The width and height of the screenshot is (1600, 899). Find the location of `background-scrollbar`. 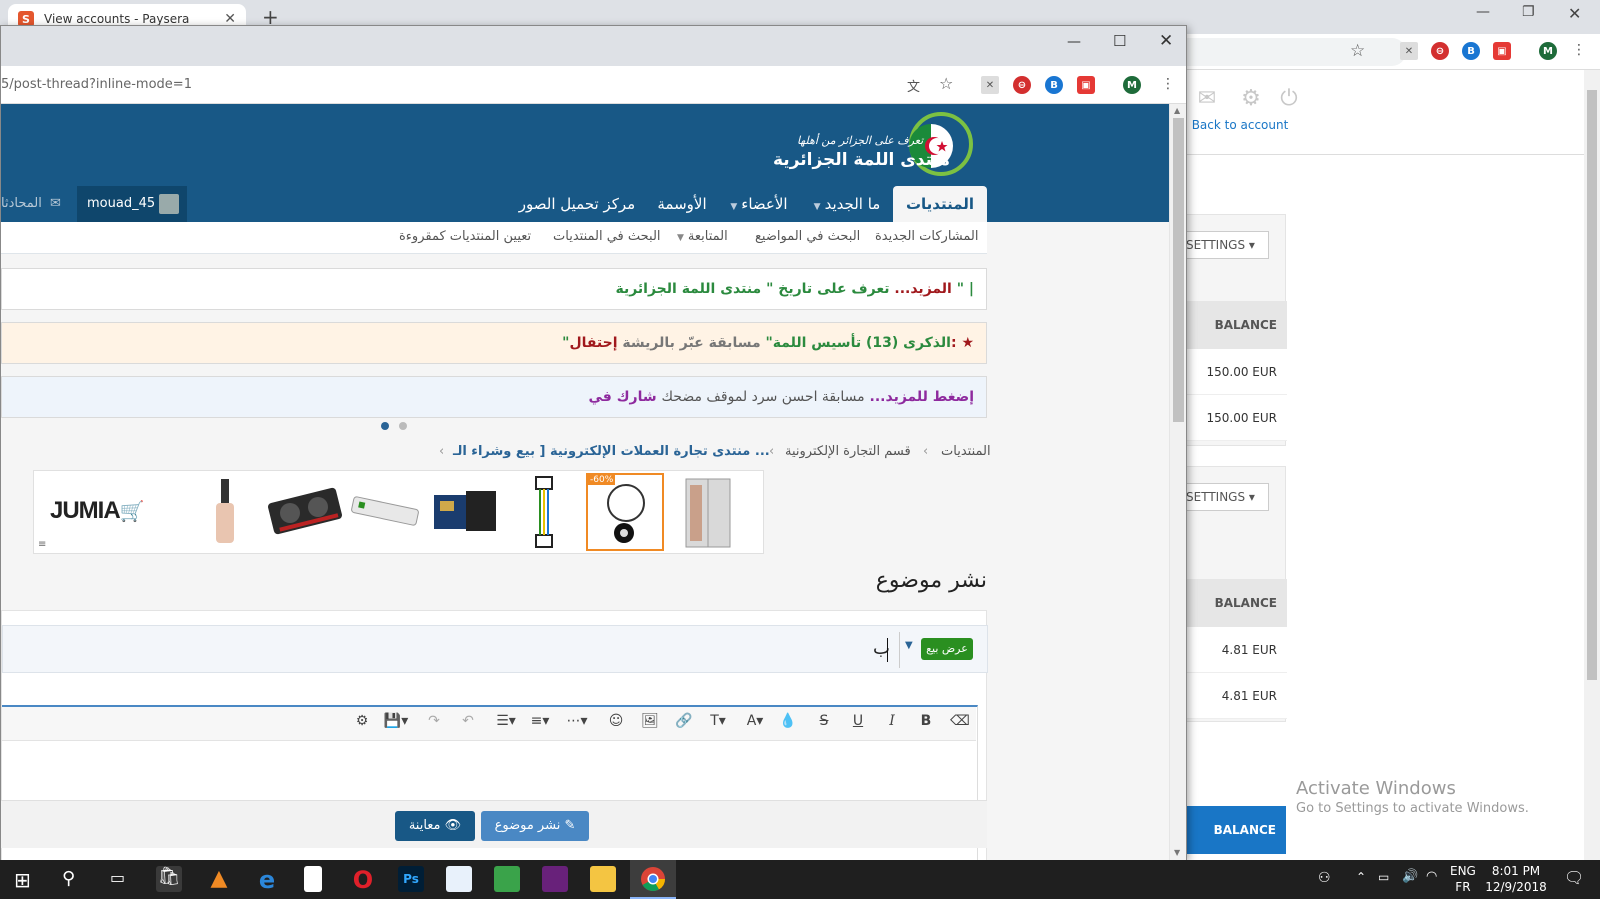

background-scrollbar is located at coordinates (1592, 470).